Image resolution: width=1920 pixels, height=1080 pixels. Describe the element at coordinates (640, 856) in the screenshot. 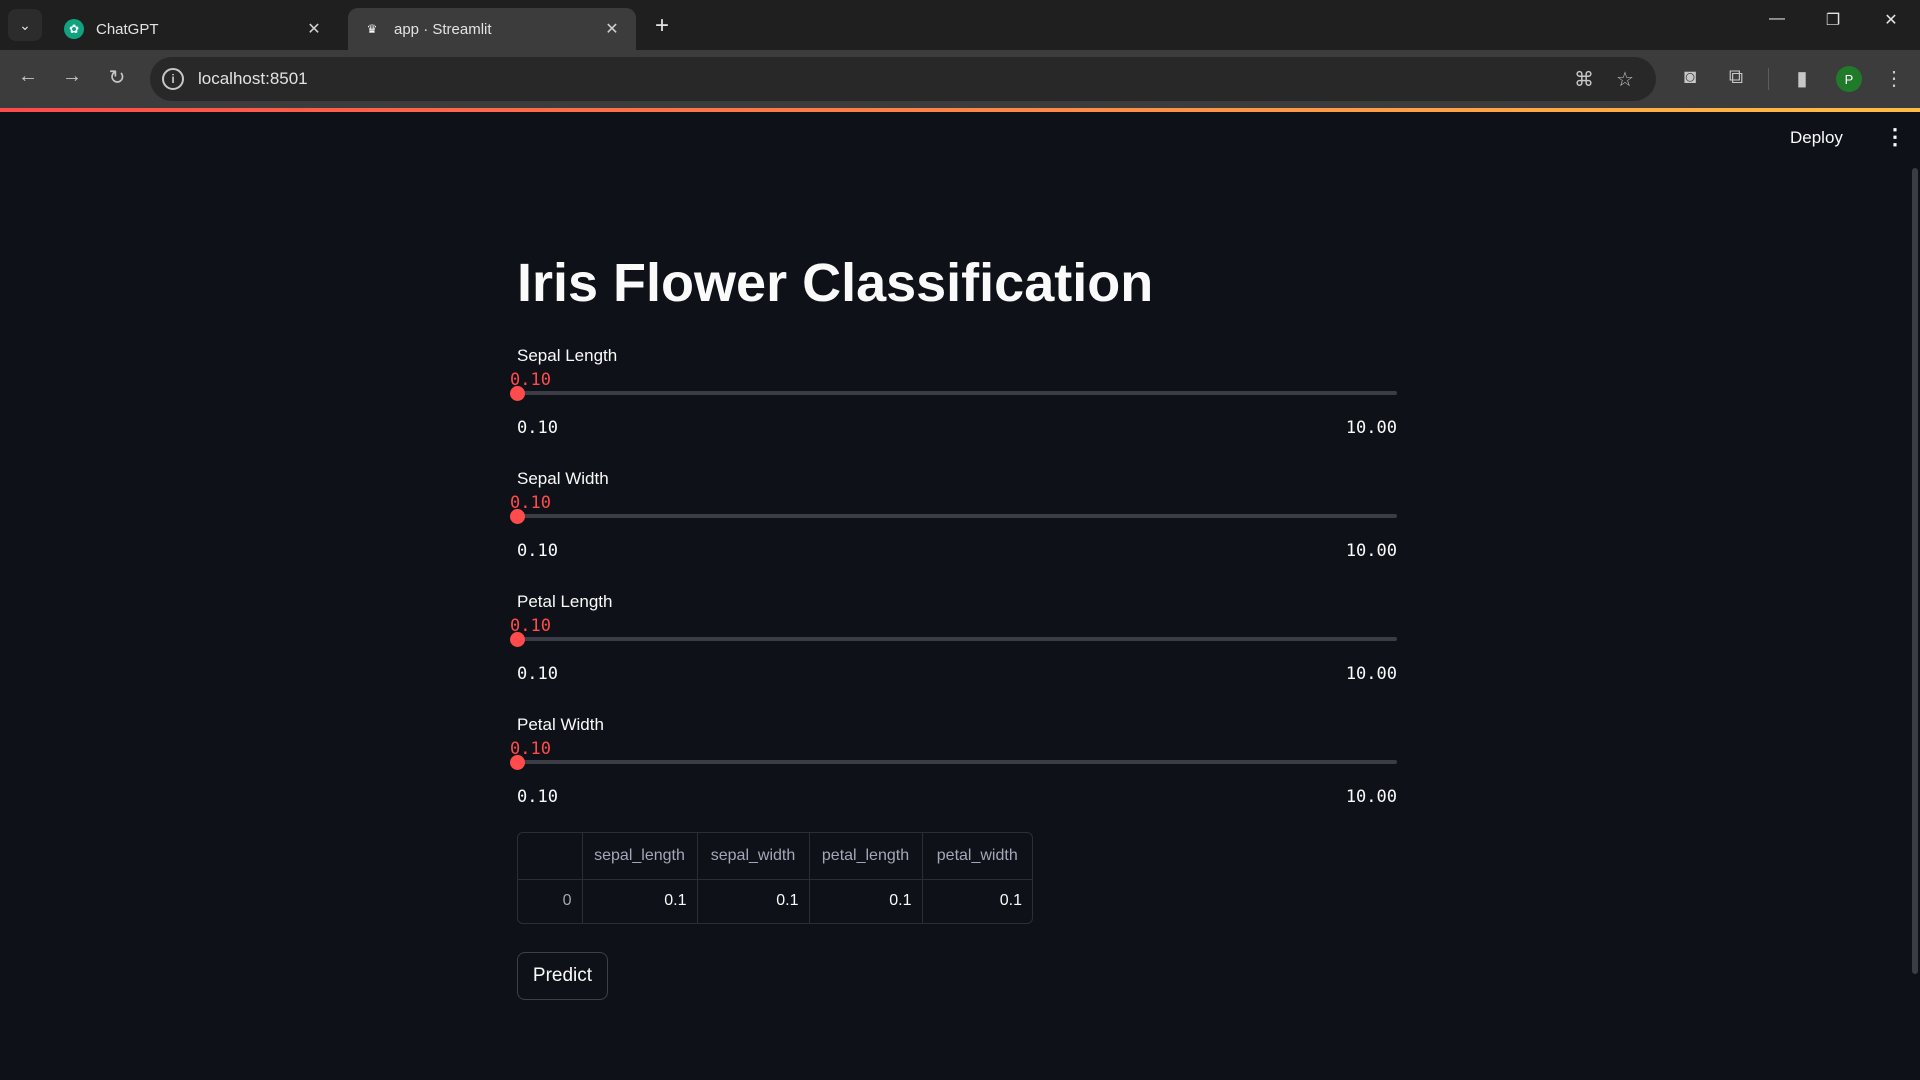

I see `column-header: sepal_length` at that location.